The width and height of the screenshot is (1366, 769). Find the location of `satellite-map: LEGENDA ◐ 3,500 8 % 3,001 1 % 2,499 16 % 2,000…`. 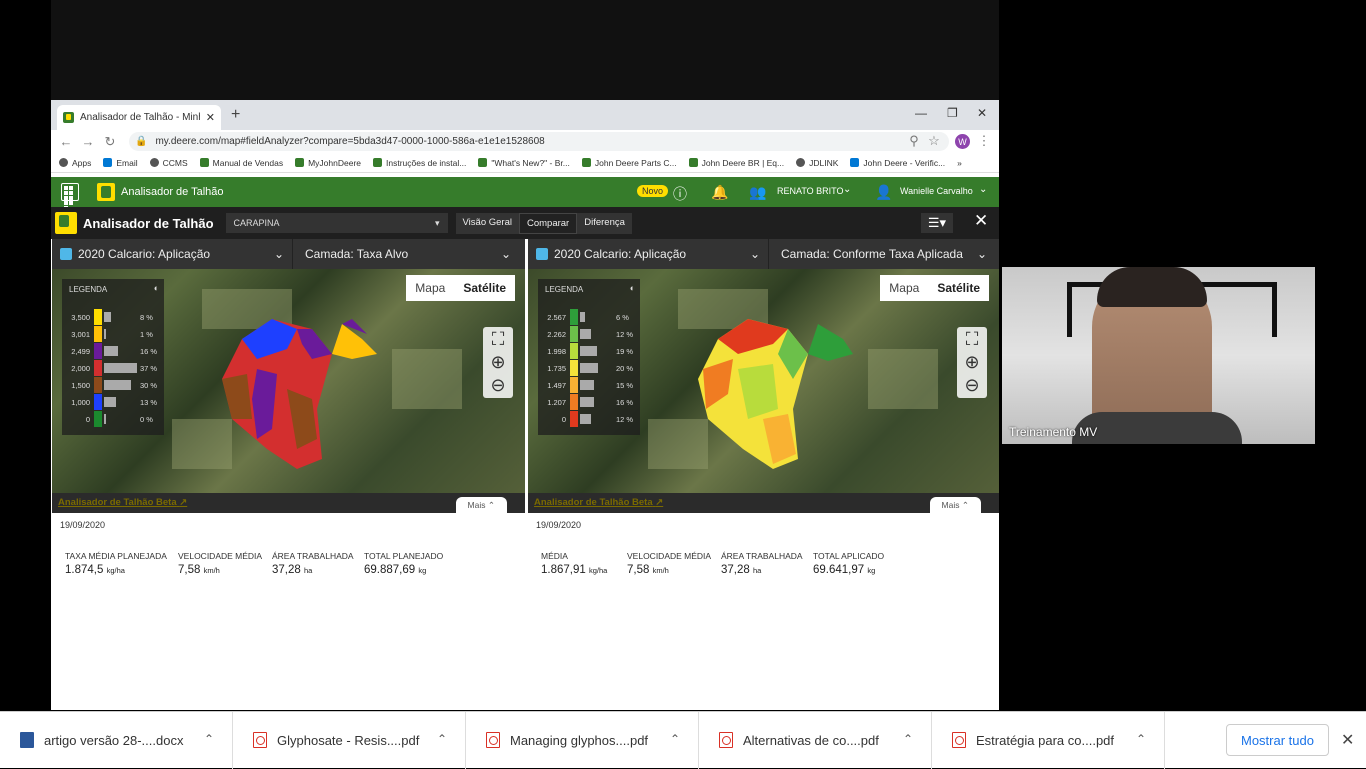

satellite-map: LEGENDA ◐ 3,500 8 % 3,001 1 % 2,499 16 % 2,000… is located at coordinates (288, 381).